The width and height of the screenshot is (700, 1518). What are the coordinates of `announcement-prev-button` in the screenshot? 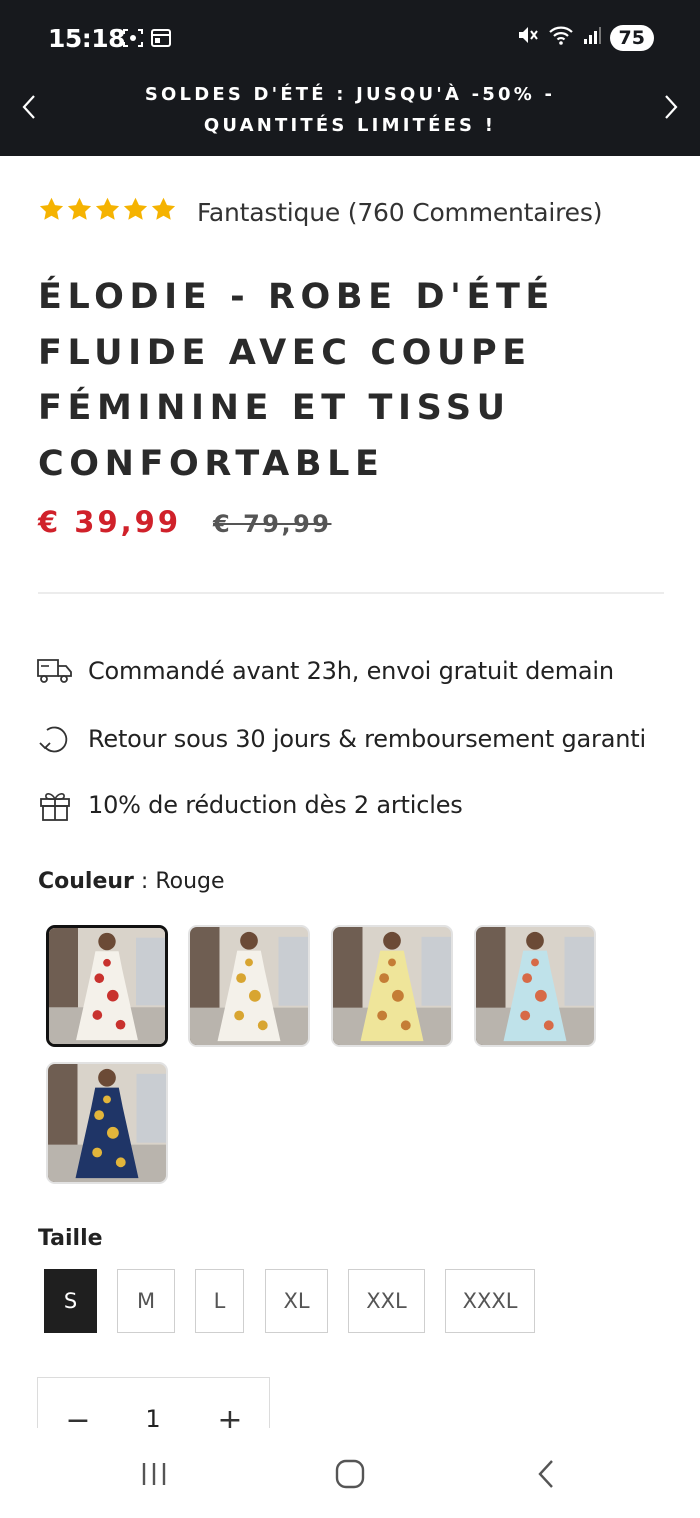 It's located at (29, 109).